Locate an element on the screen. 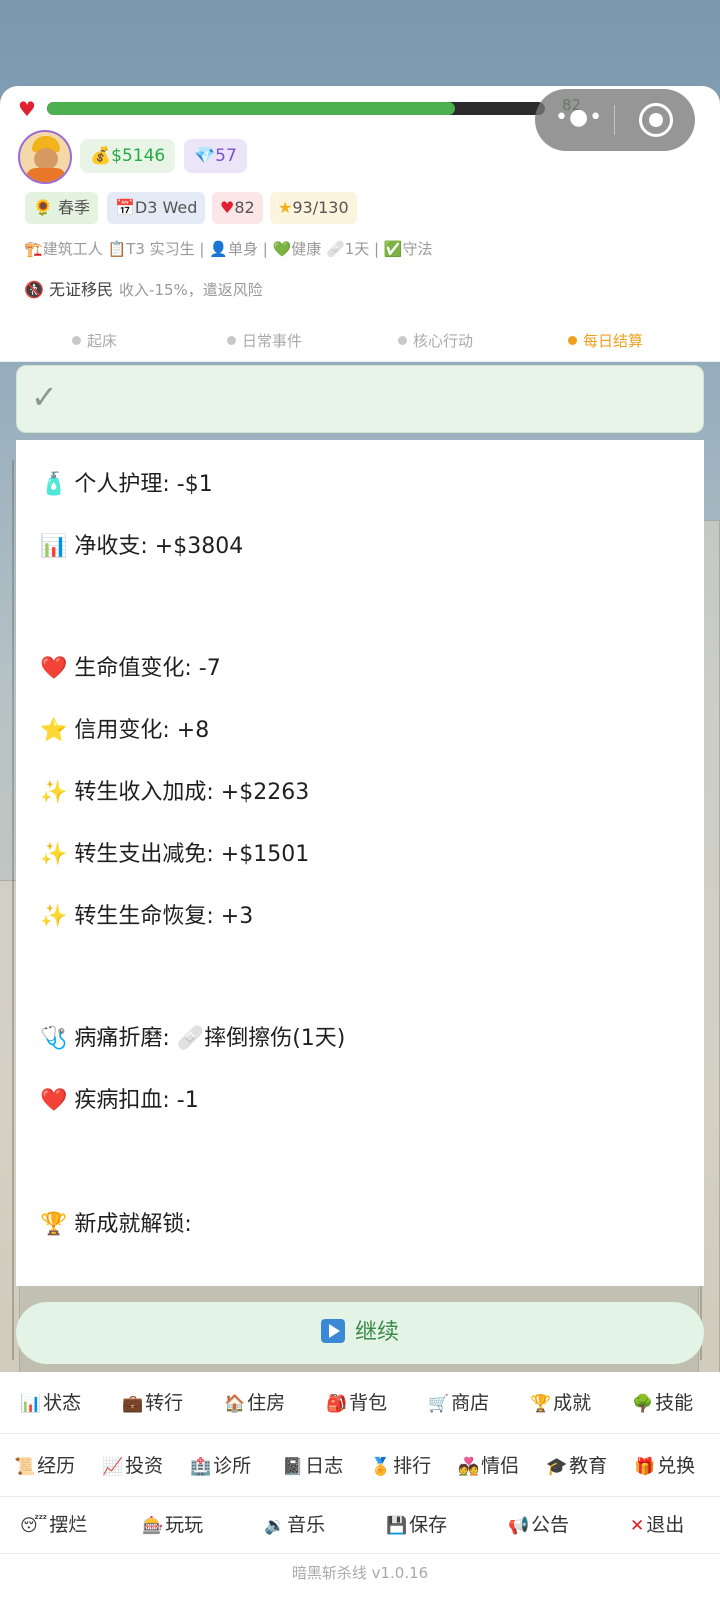 The width and height of the screenshot is (720, 1600). tree-icon: 🌳 is located at coordinates (643, 1404).